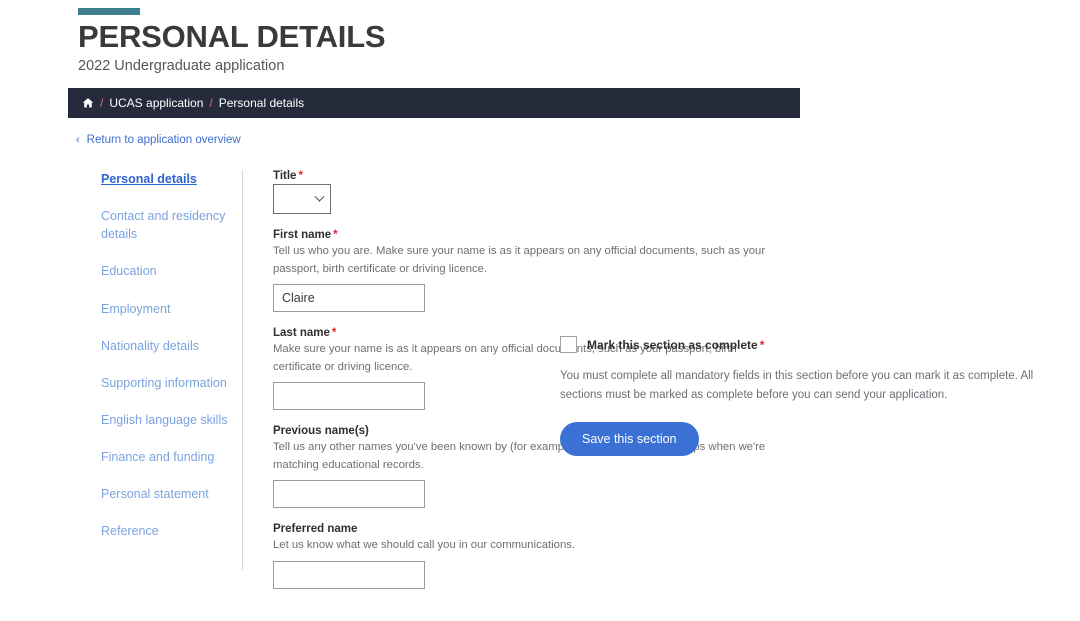 Image resolution: width=1080 pixels, height=621 pixels. I want to click on save-section-button: Save this section, so click(629, 439).